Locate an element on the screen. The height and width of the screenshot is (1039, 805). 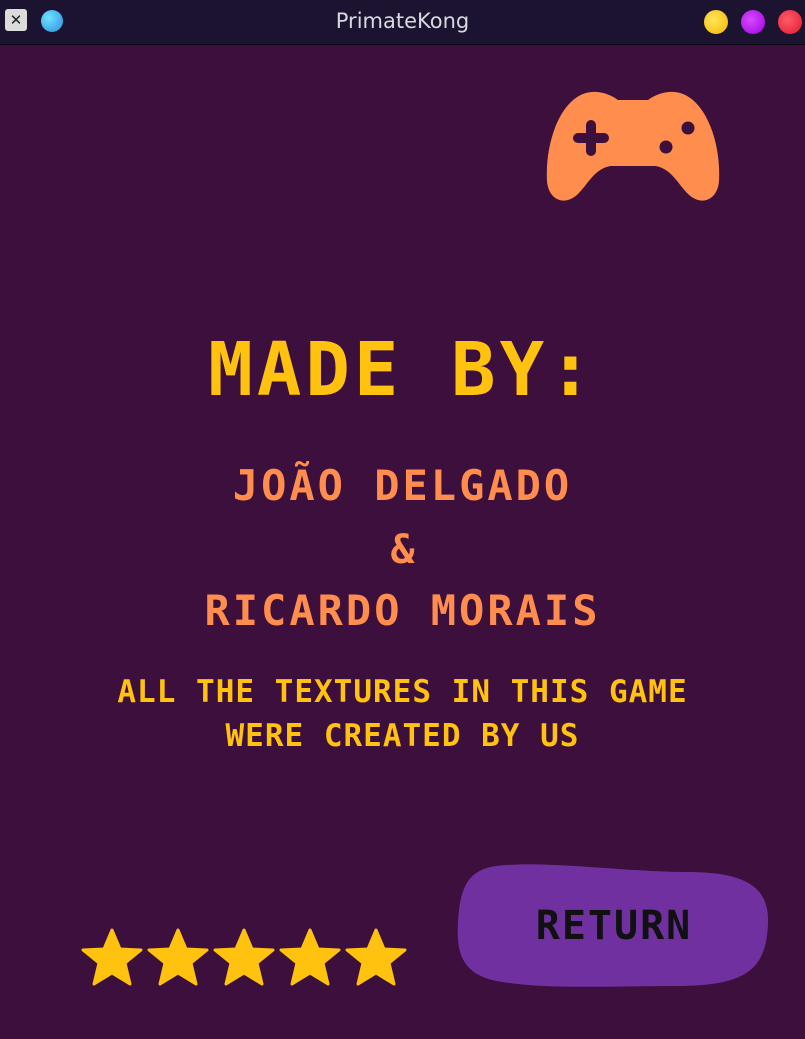
textures-note-line-1: ALL THE TEXTURES iN THiS GAME is located at coordinates (402, 692).